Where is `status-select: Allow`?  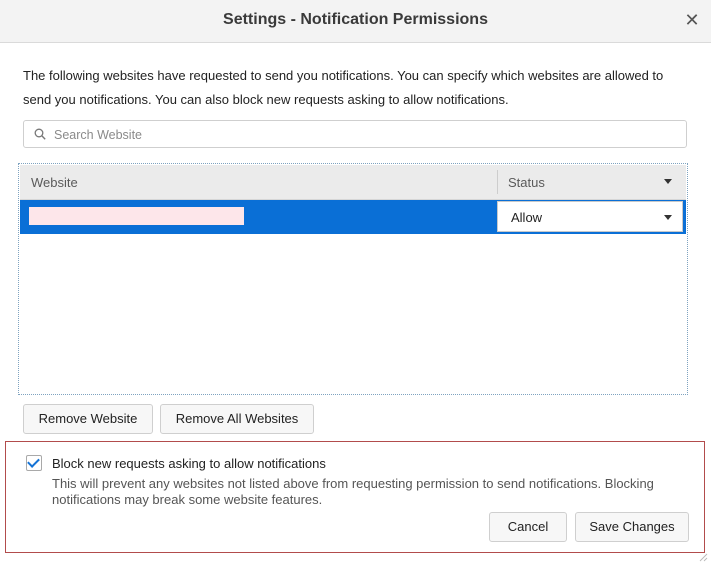 status-select: Allow is located at coordinates (590, 216).